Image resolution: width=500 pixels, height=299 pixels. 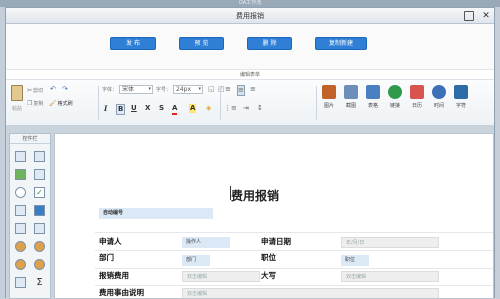 I want to click on align-center-icon: ≡, so click(x=241, y=90).